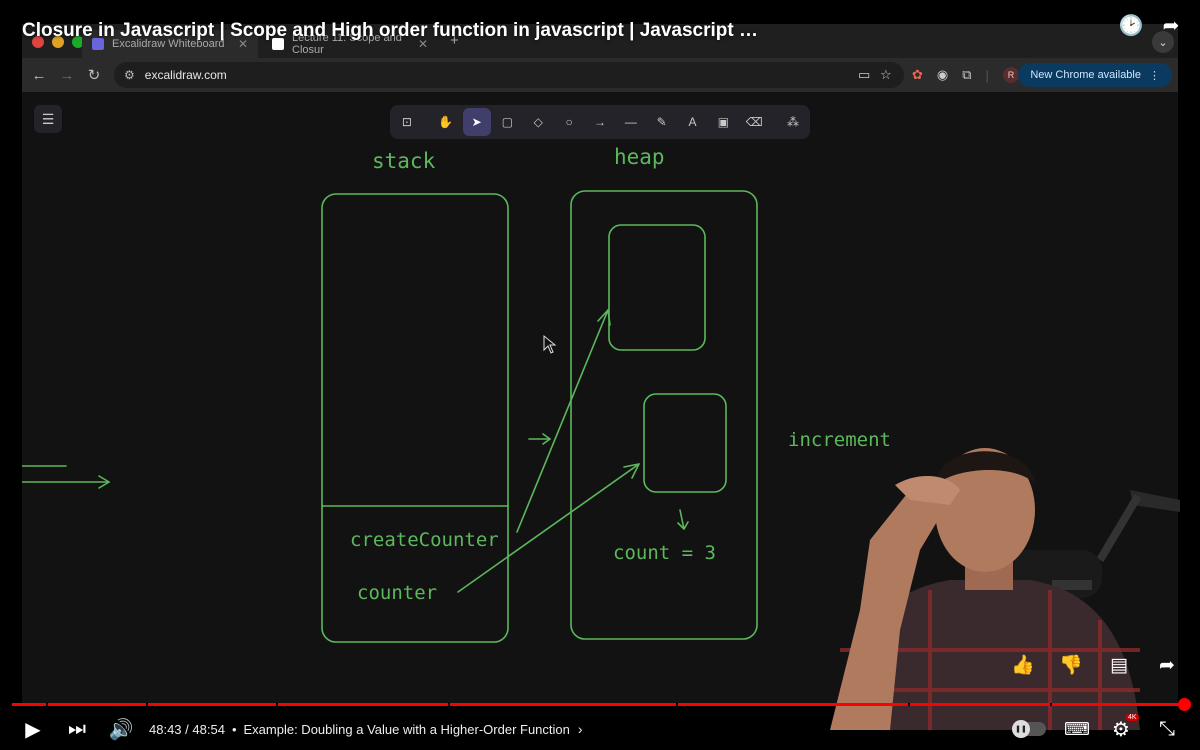 The height and width of the screenshot is (750, 1200). I want to click on subtitles-icon: ⌨, so click(1077, 729).